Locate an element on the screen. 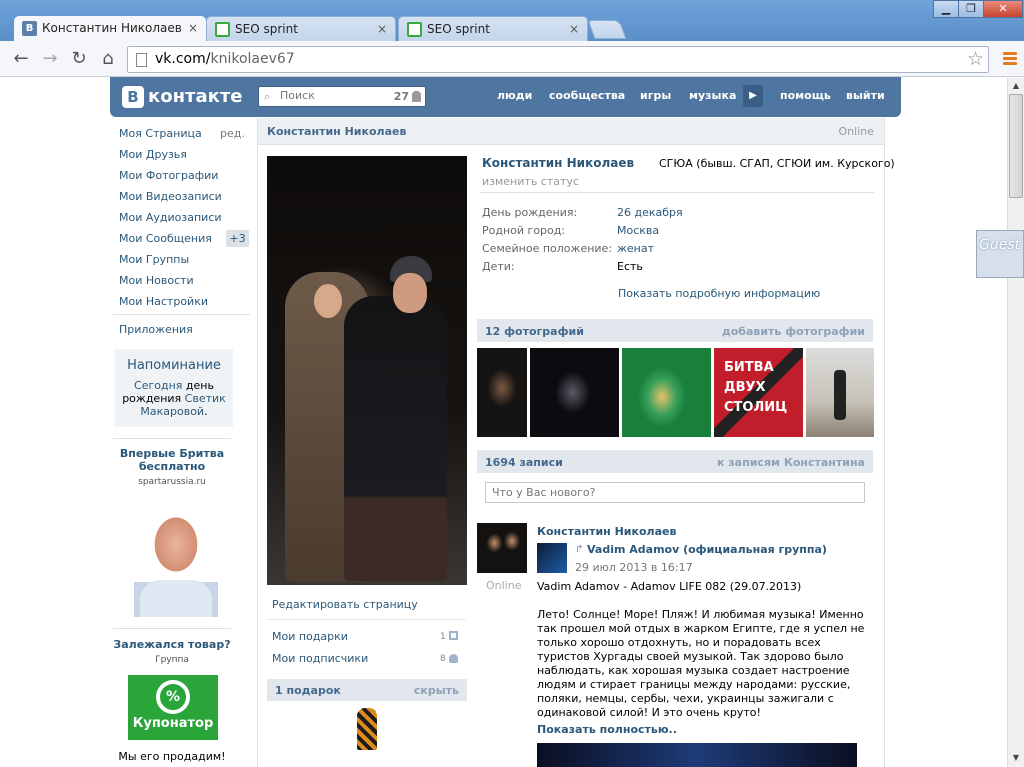 Image resolution: width=1024 pixels, height=767 pixels. reminder-text: Сегодня день рождения Светик Макаровой. is located at coordinates (174, 398).